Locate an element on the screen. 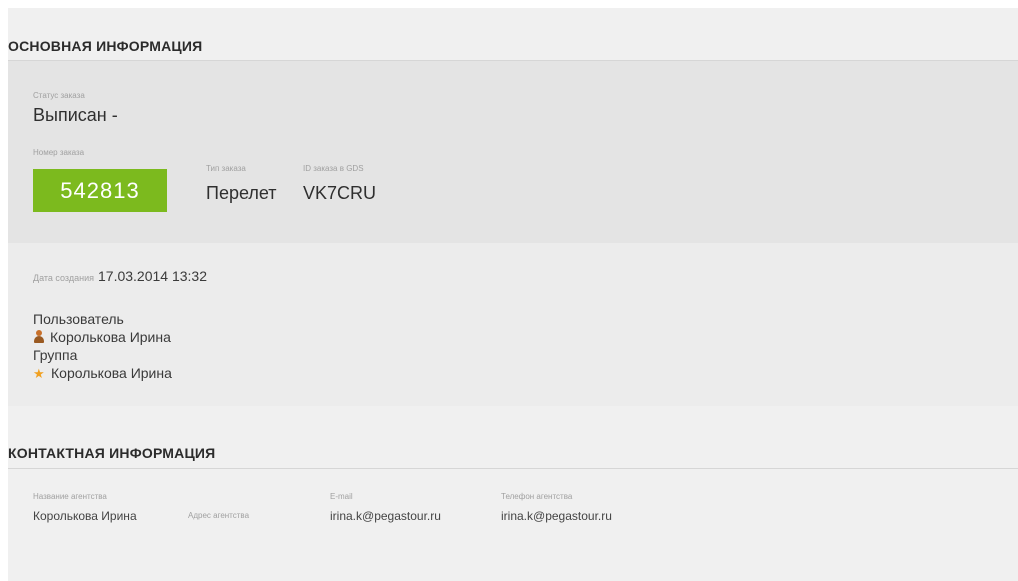  user-name: Корольк­ова Ирина is located at coordinates (110, 337).